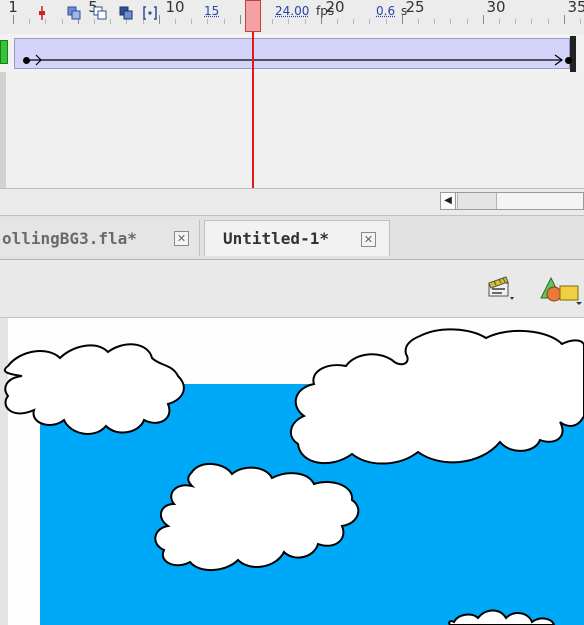  What do you see at coordinates (575, 8) in the screenshot?
I see `frame-number-35: 35` at bounding box center [575, 8].